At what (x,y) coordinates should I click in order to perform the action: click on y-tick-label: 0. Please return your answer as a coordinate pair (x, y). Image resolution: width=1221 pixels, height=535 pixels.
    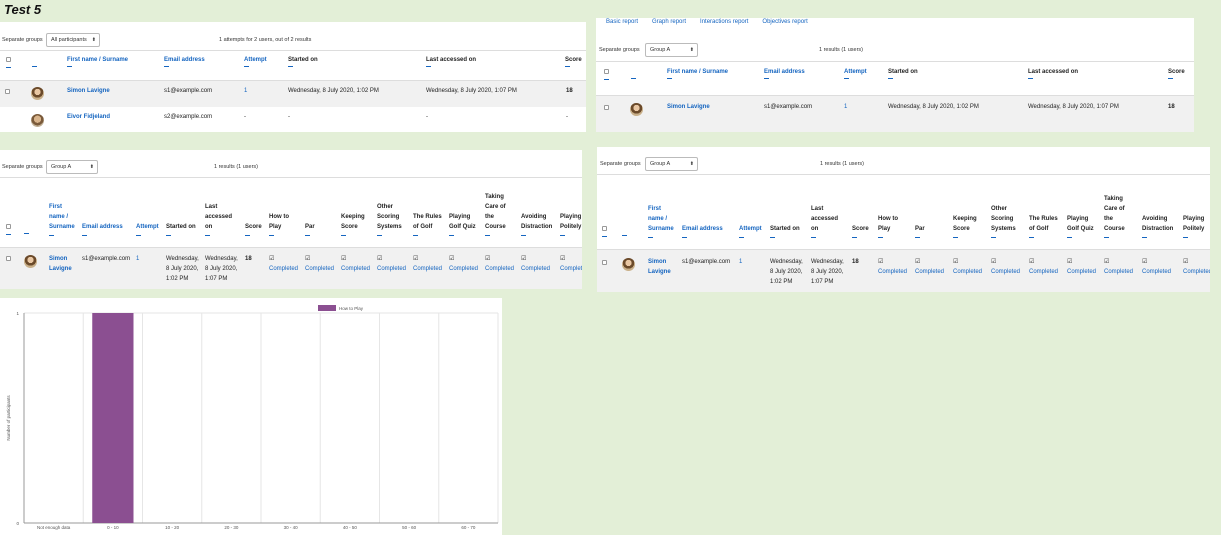
    Looking at the image, I should click on (17, 523).